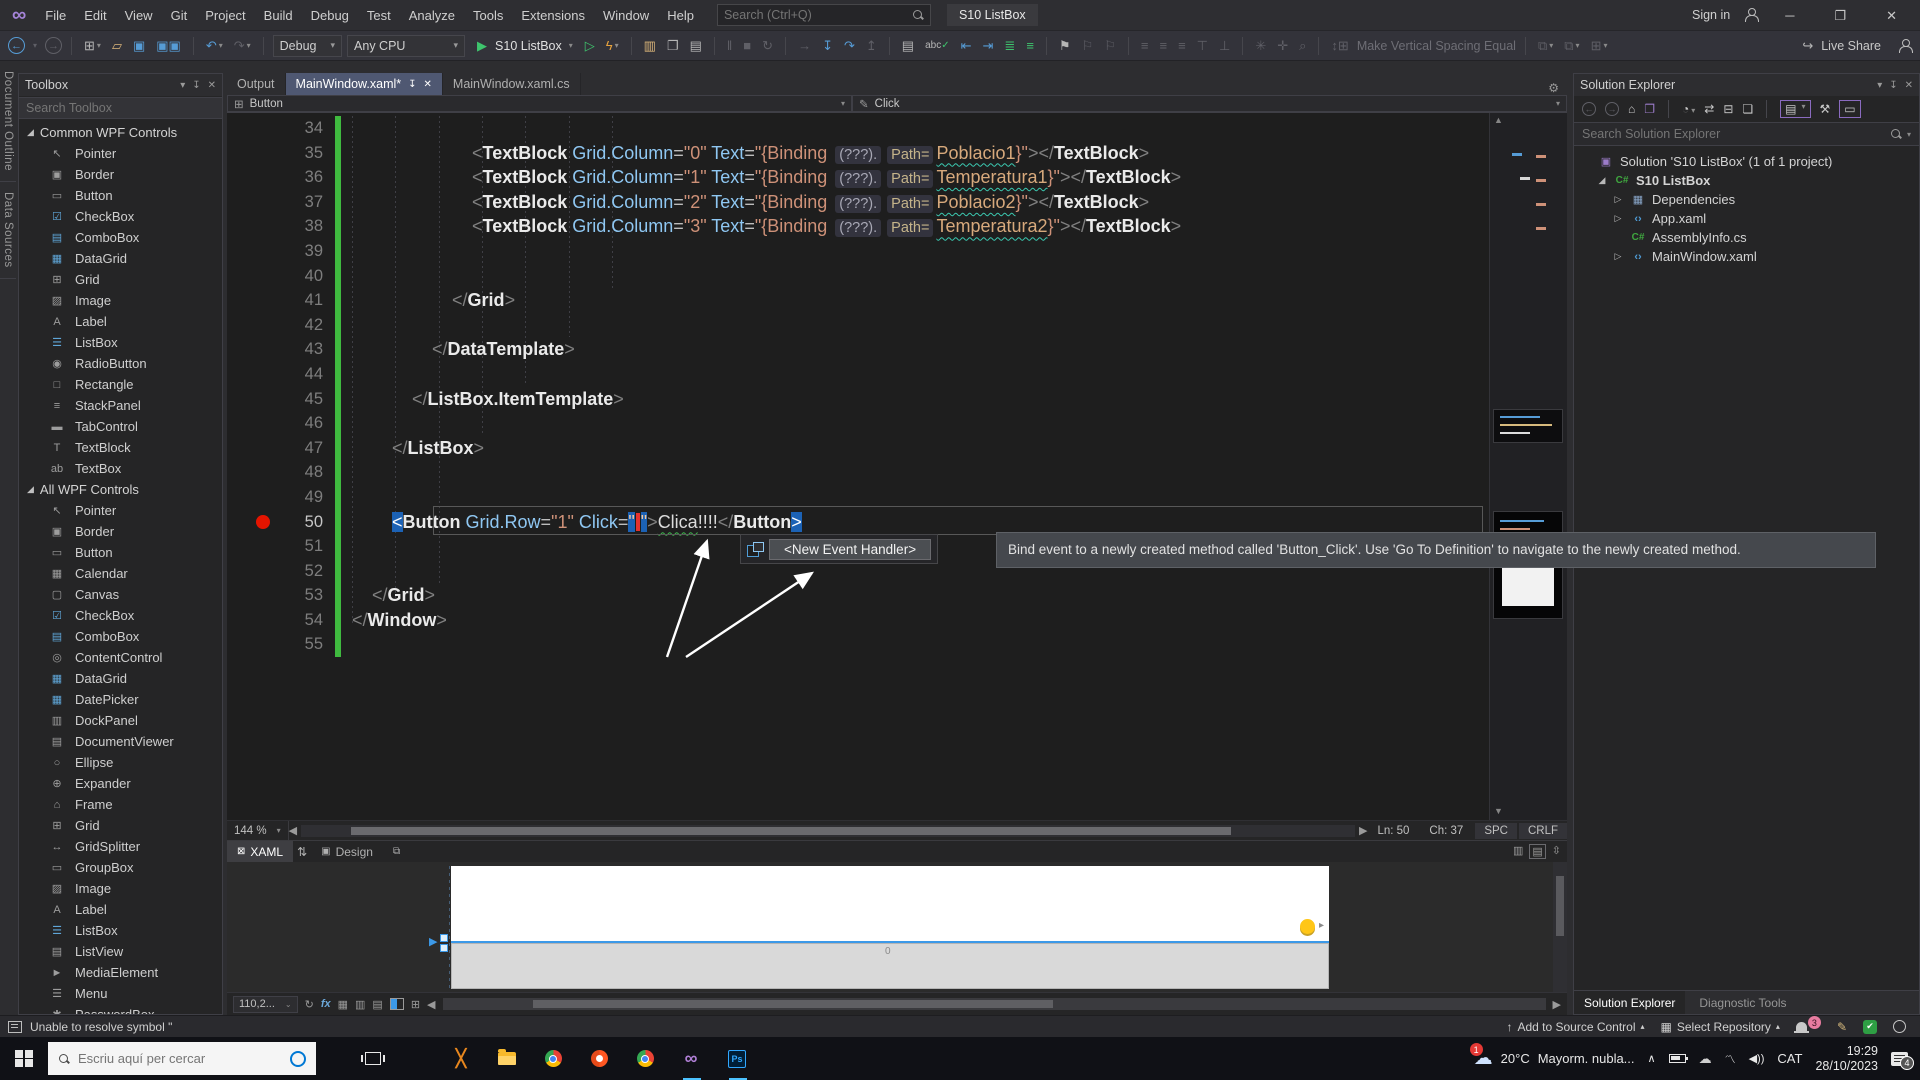 The image size is (1920, 1080). I want to click on sign-in-button: Sign in, so click(1711, 15).